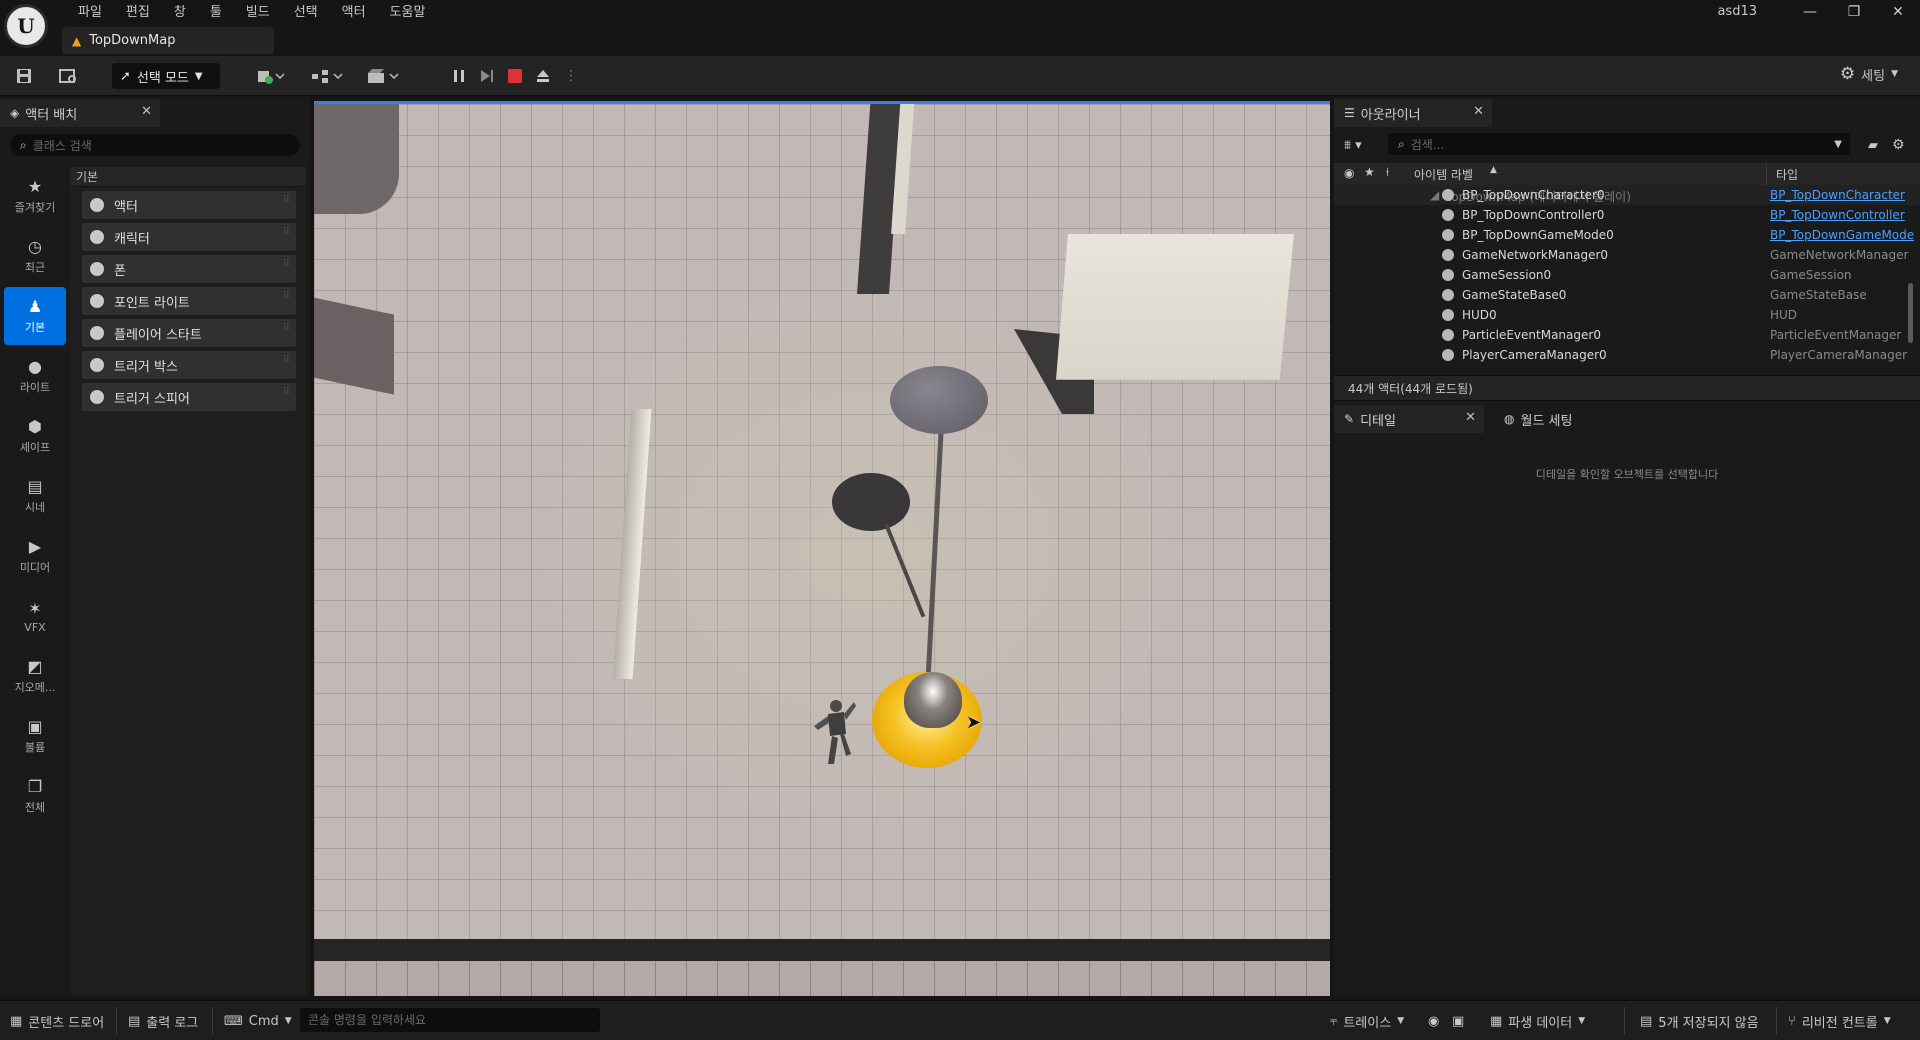 This screenshot has height=1040, width=1920. I want to click on menu-build: 빌드, so click(258, 13).